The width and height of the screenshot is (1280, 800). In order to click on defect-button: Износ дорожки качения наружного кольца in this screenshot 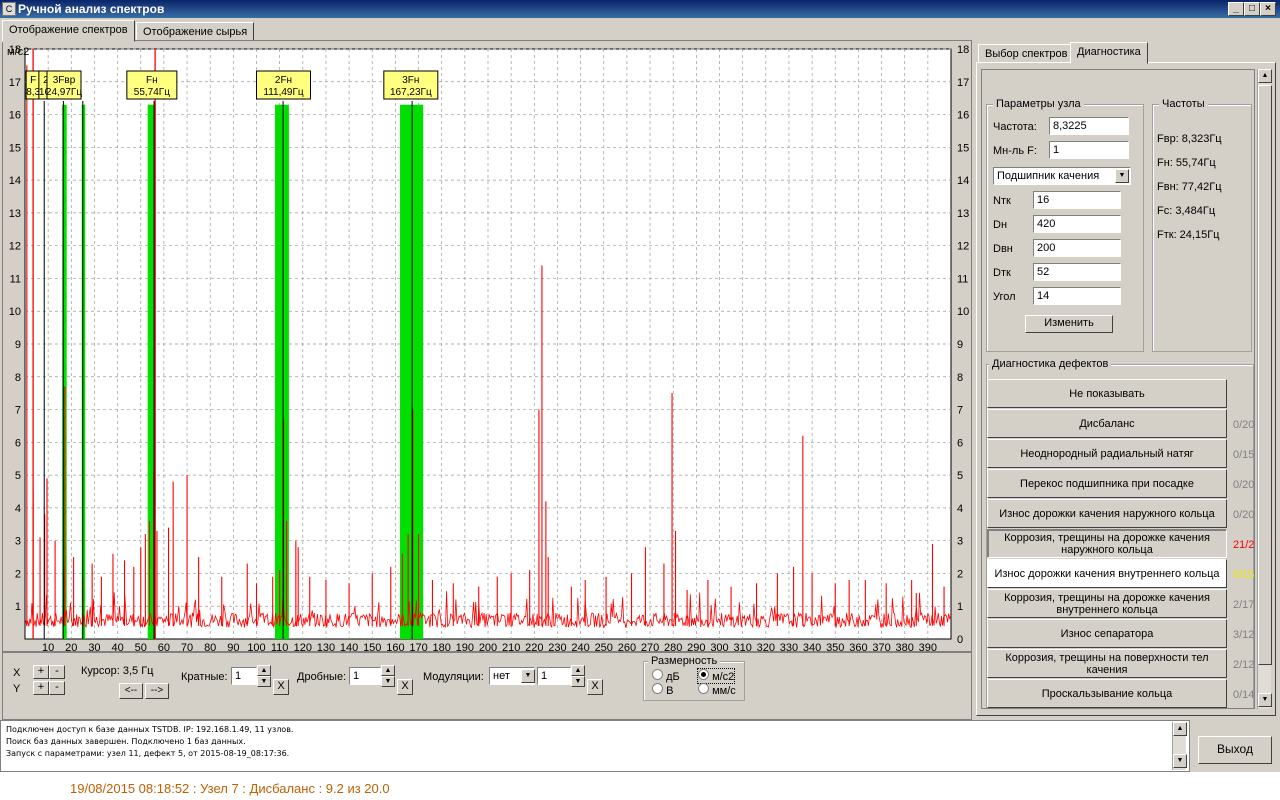, I will do `click(1107, 513)`.